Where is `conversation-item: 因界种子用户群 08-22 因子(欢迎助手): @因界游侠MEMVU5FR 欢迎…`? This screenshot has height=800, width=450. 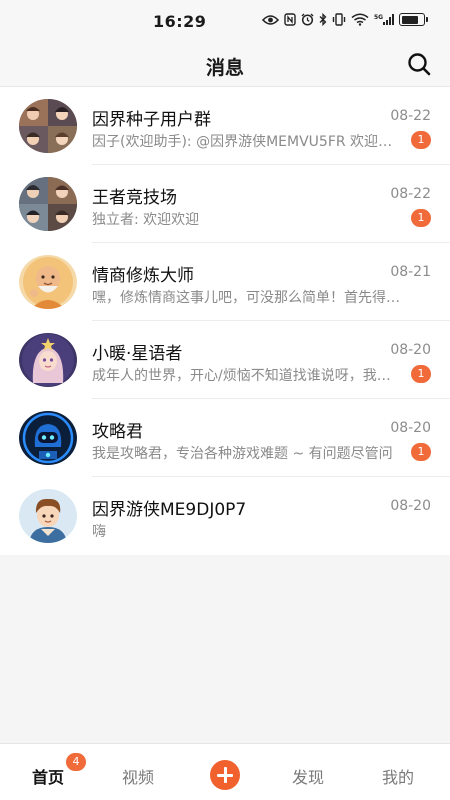
conversation-item: 因界种子用户群 08-22 因子(欢迎助手): @因界游侠MEMVU5FR 欢迎… is located at coordinates (225, 126).